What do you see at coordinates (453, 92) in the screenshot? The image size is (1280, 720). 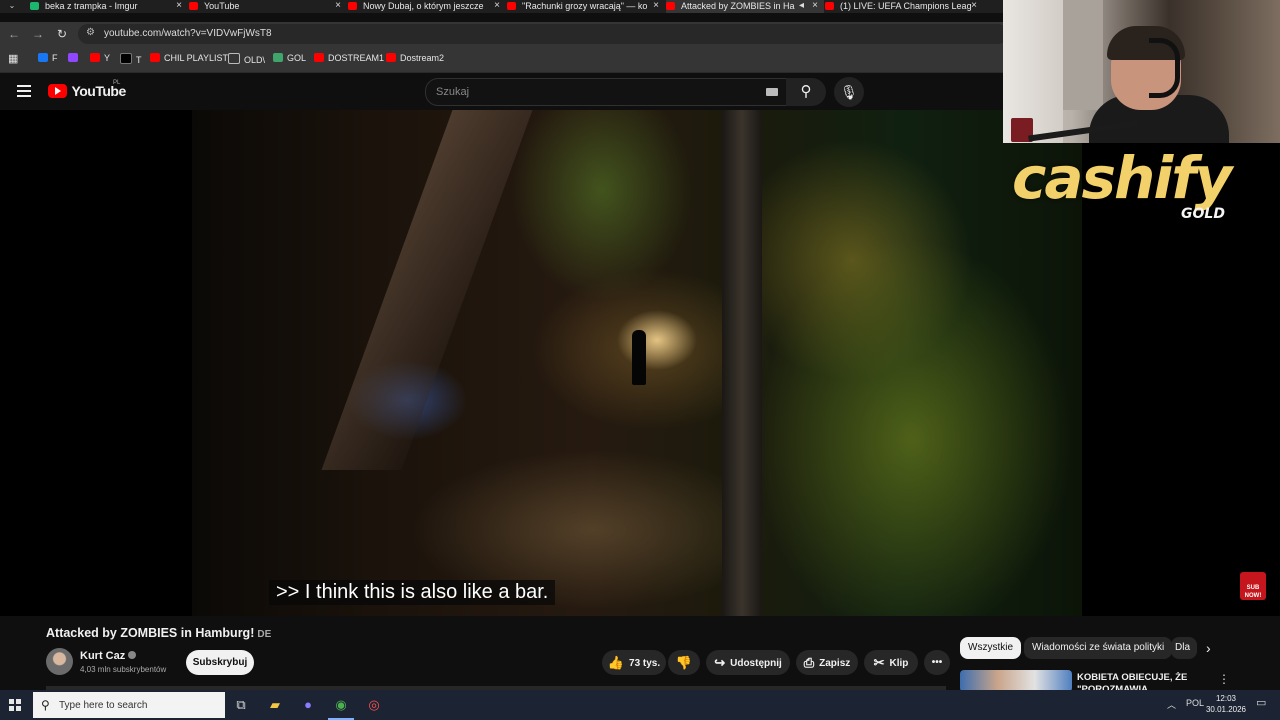 I see `search-placeholder: Szukaj` at bounding box center [453, 92].